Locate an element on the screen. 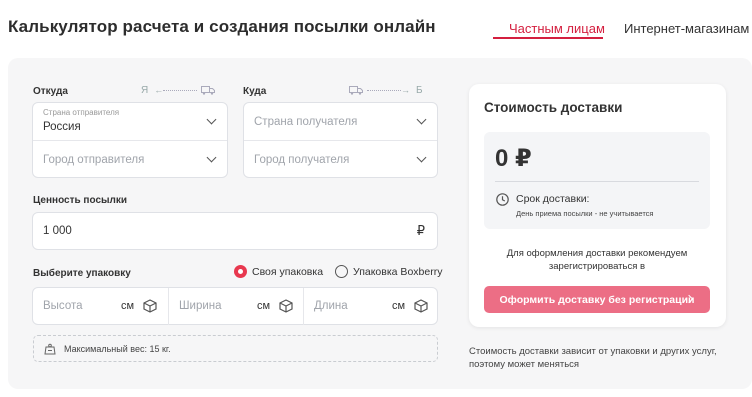  parcel-value-amount: 1 000 is located at coordinates (57, 231).